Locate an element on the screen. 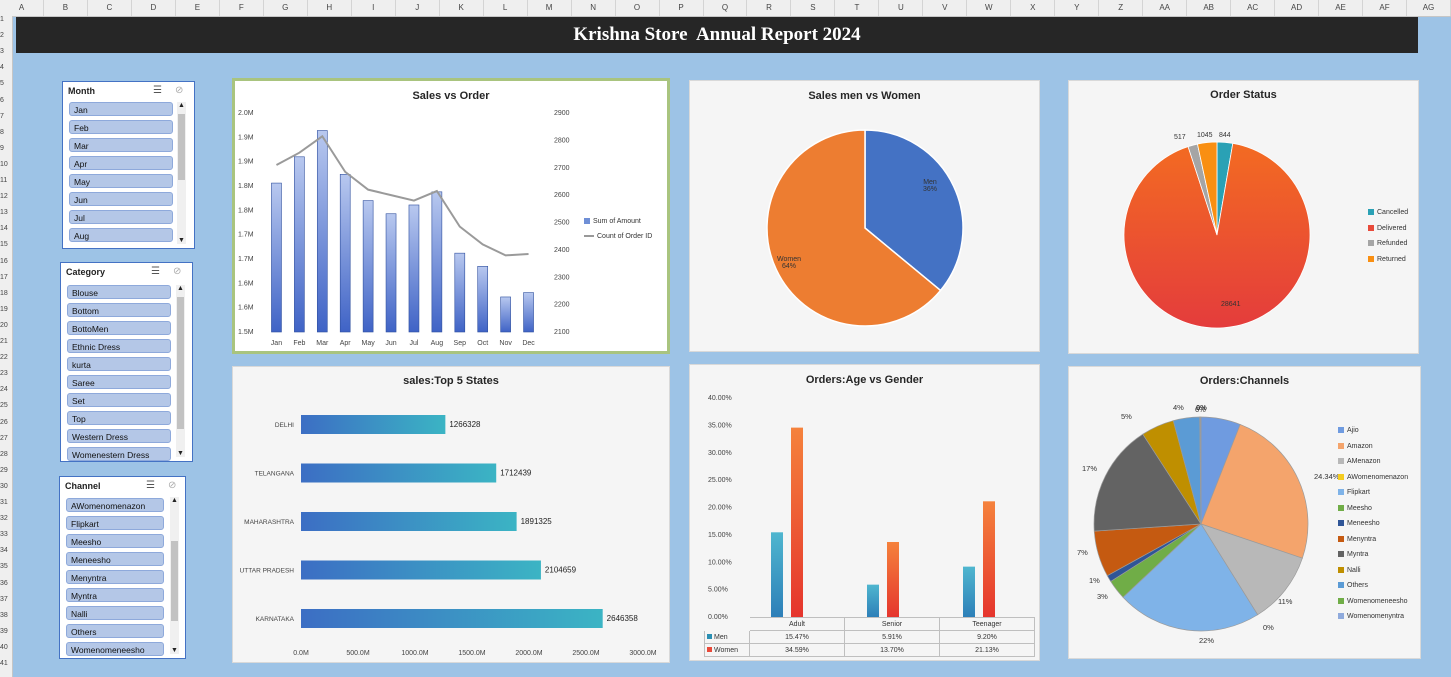  slicer-item-jul: Jul is located at coordinates (121, 217).